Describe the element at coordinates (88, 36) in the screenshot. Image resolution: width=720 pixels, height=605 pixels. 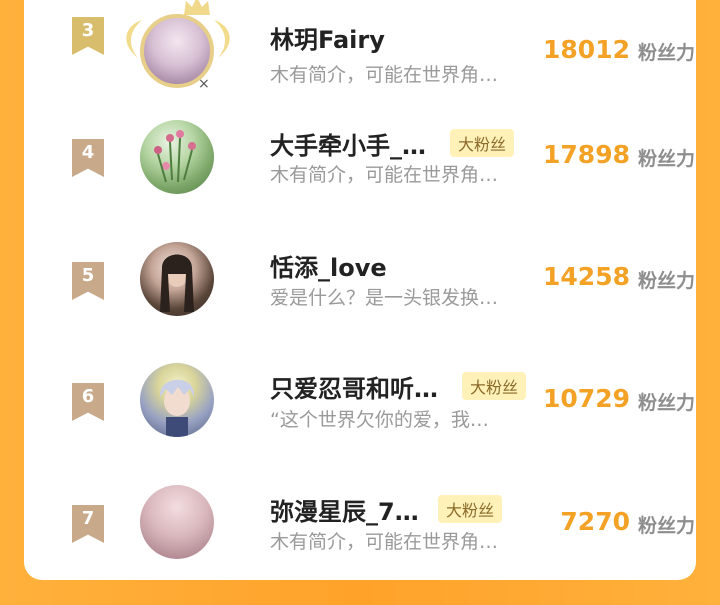
I see `rank-badge: 3` at that location.